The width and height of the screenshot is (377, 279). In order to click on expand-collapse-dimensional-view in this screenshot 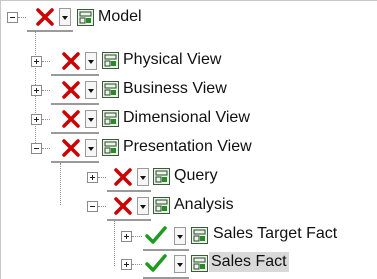, I will do `click(36, 119)`.